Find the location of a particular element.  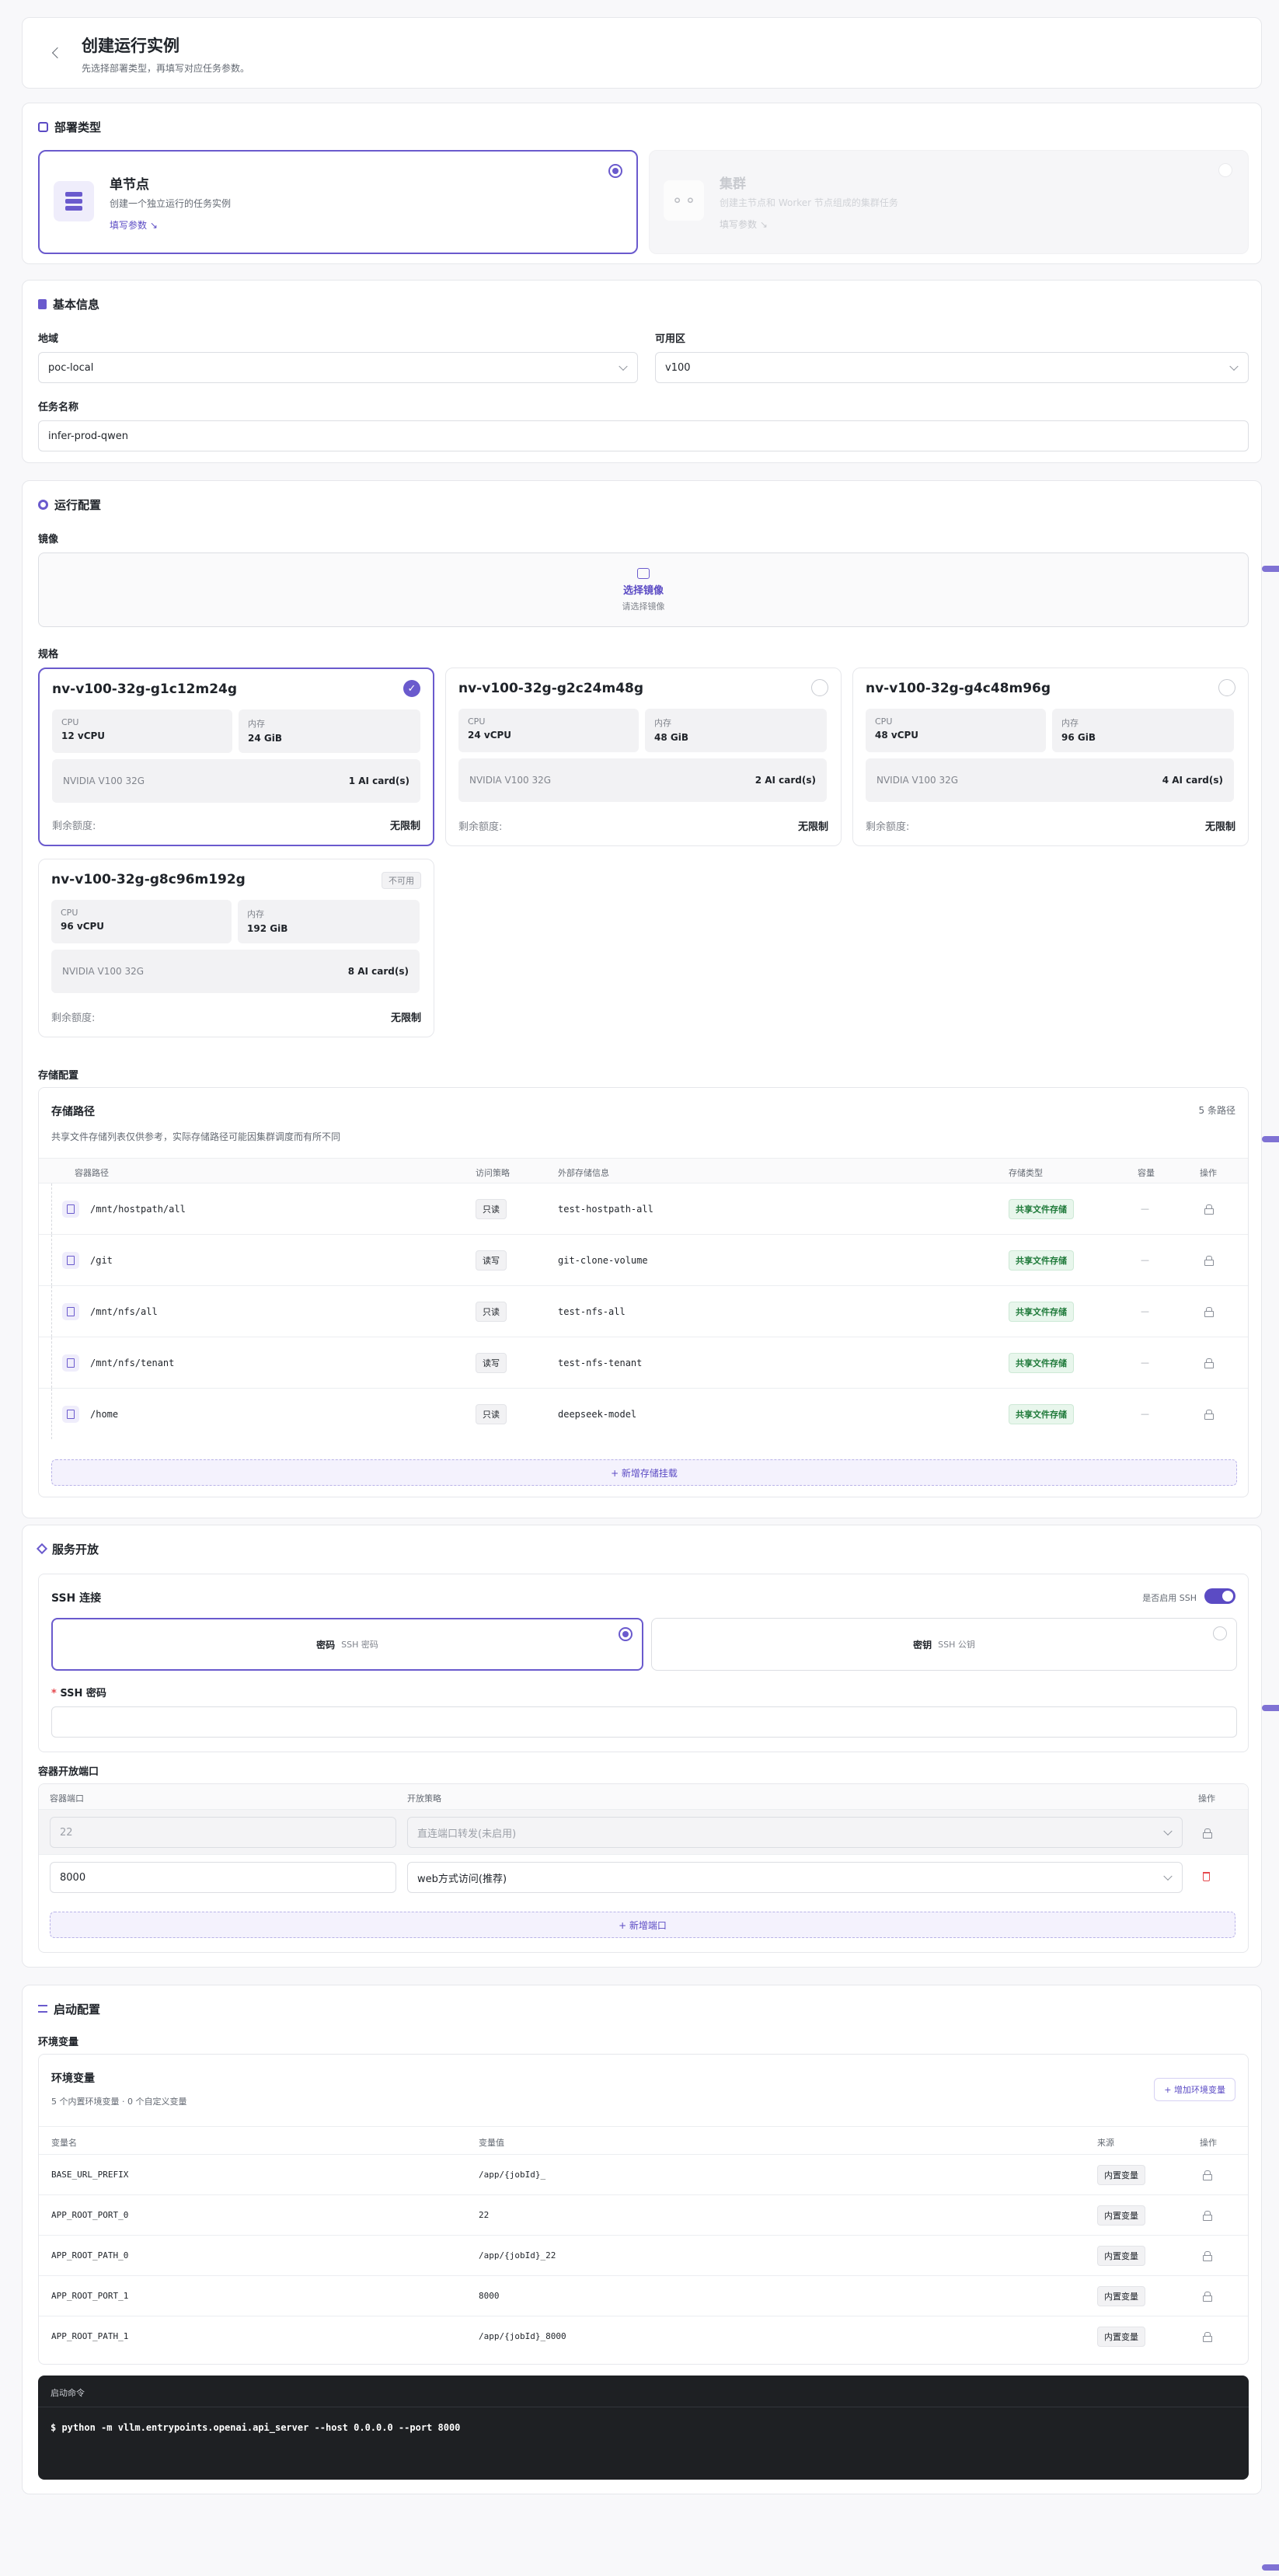

command-label: 启动命令 is located at coordinates (68, 2393).